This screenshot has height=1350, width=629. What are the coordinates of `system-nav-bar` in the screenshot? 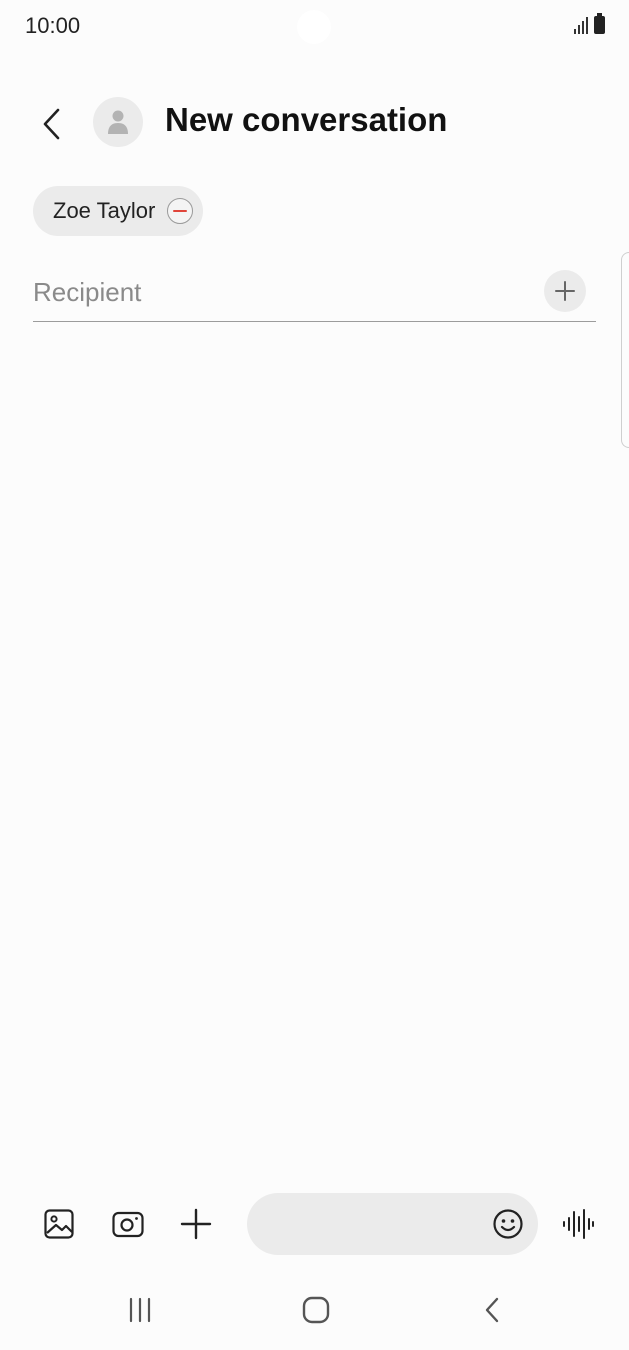 It's located at (314, 1310).